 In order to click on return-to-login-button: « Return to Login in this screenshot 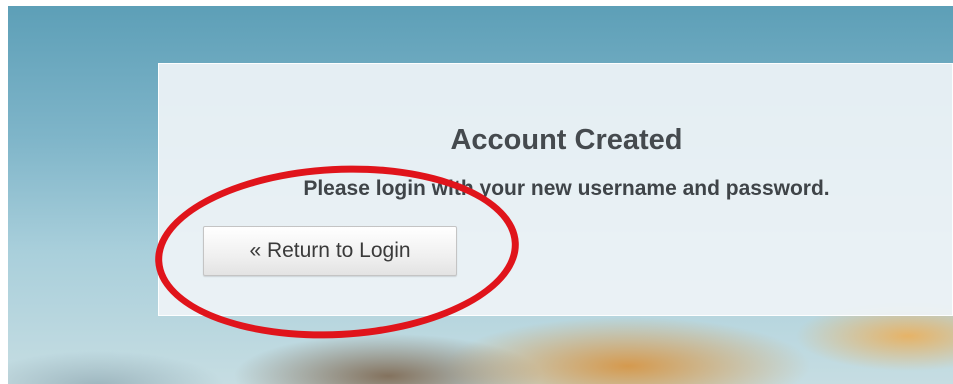, I will do `click(330, 251)`.